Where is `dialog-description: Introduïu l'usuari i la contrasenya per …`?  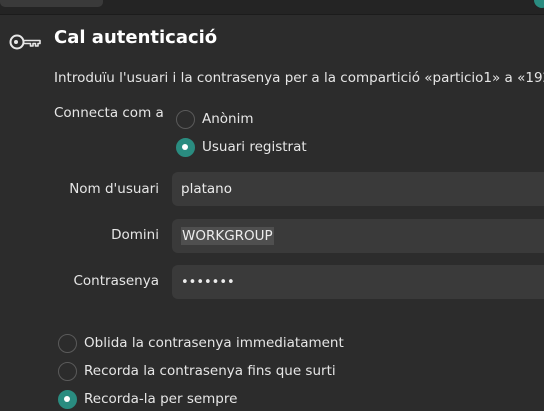
dialog-description: Introduïu l'usuari i la contrasenya per … is located at coordinates (299, 78).